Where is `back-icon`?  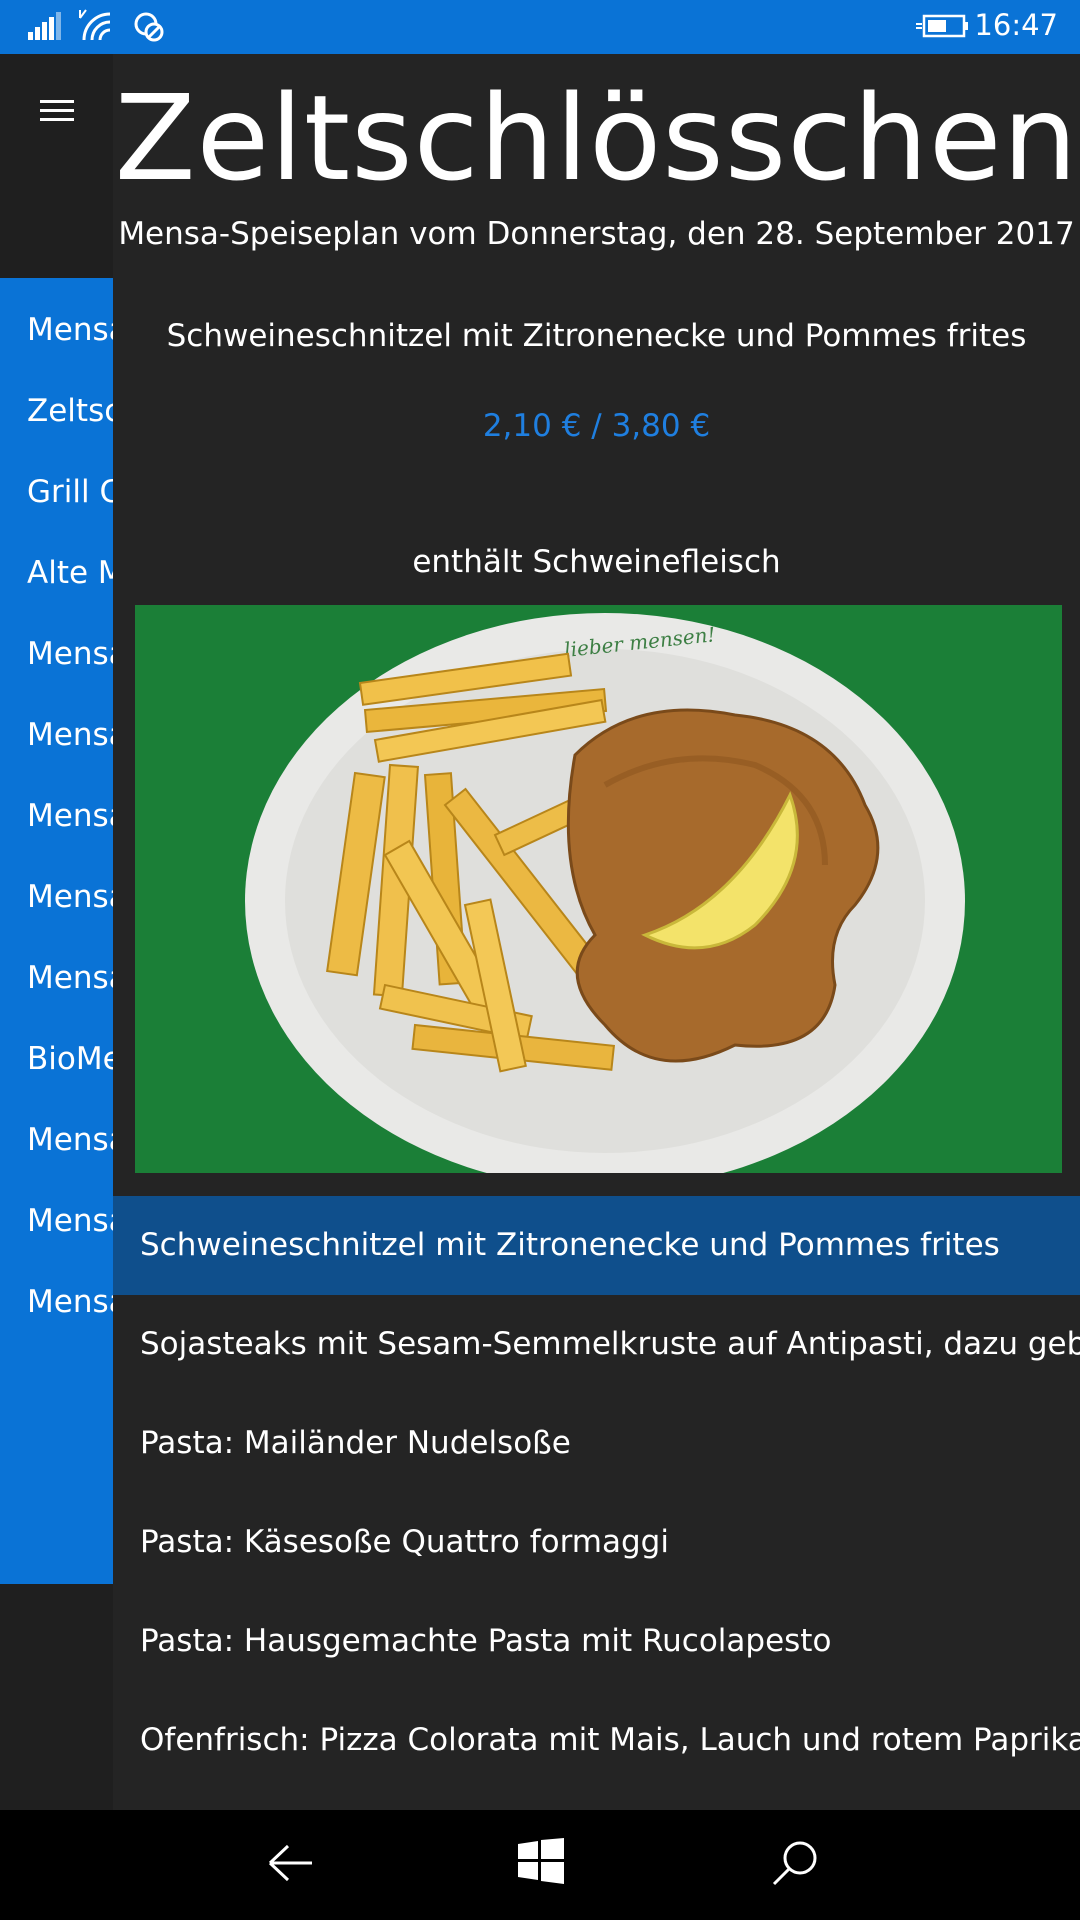 back-icon is located at coordinates (291, 1863).